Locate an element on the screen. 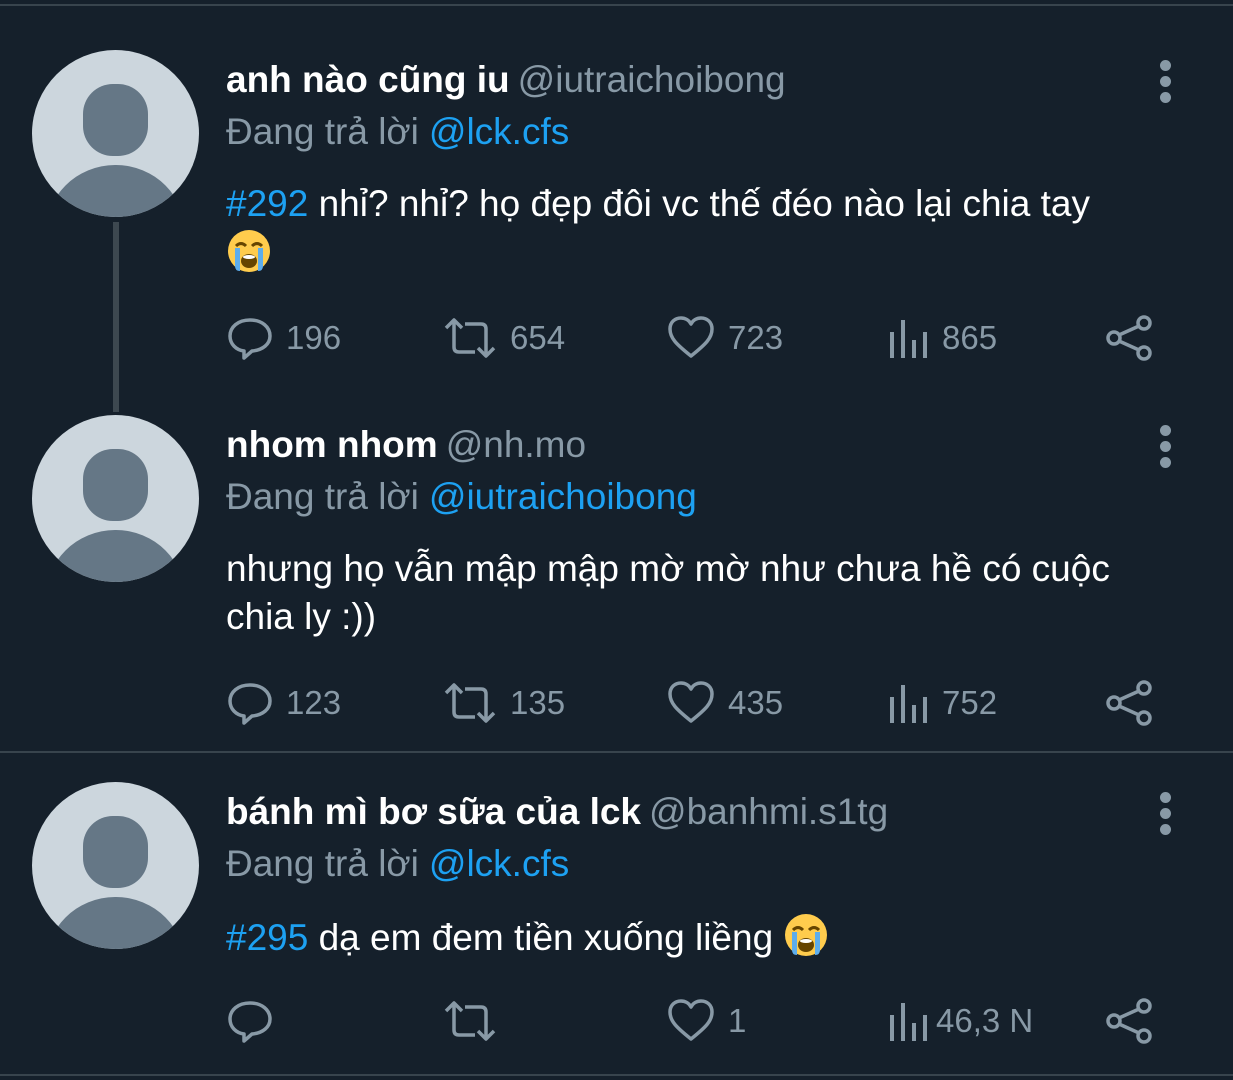  reply-button is located at coordinates (256, 1021).